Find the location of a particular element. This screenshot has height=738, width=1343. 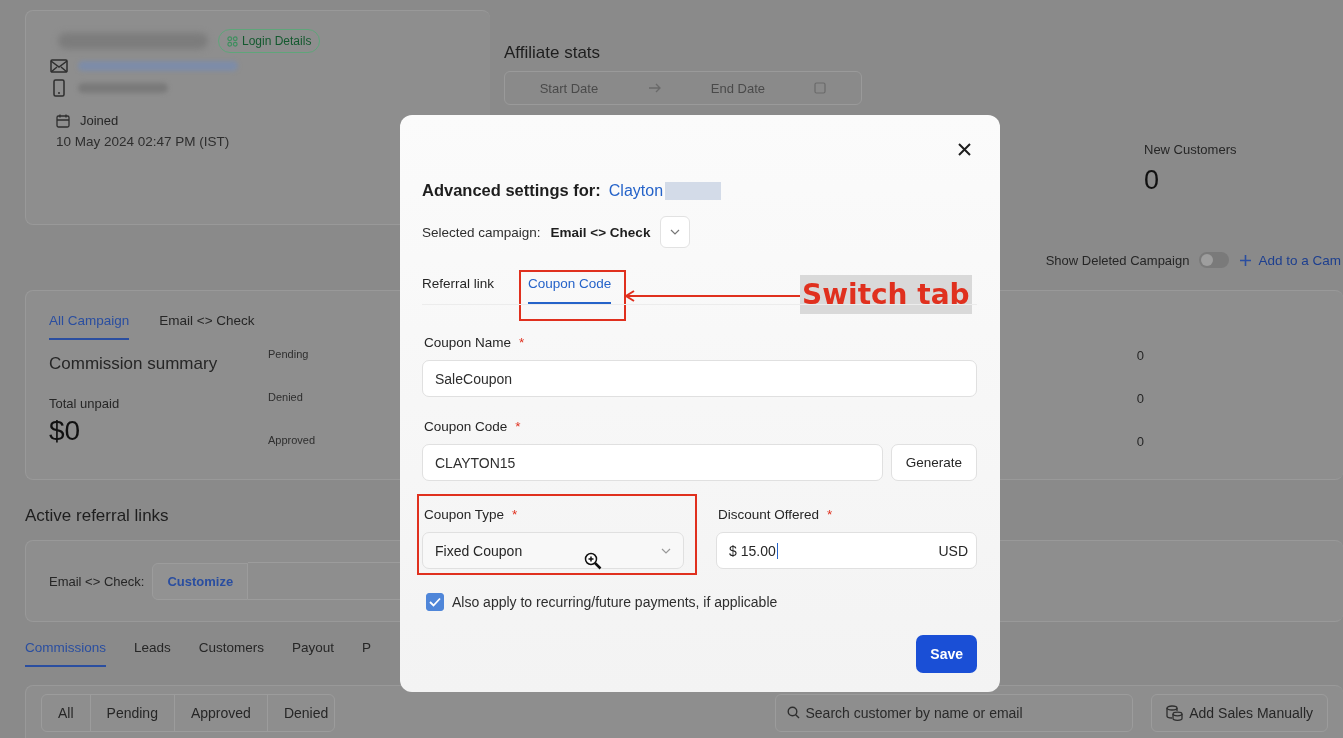

joined-date: 10 May 2024 02:47 PM (IST) is located at coordinates (143, 141).